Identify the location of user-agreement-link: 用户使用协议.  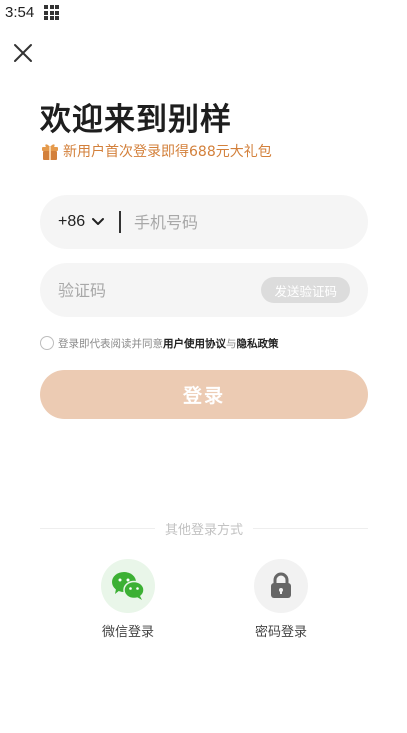
(194, 343).